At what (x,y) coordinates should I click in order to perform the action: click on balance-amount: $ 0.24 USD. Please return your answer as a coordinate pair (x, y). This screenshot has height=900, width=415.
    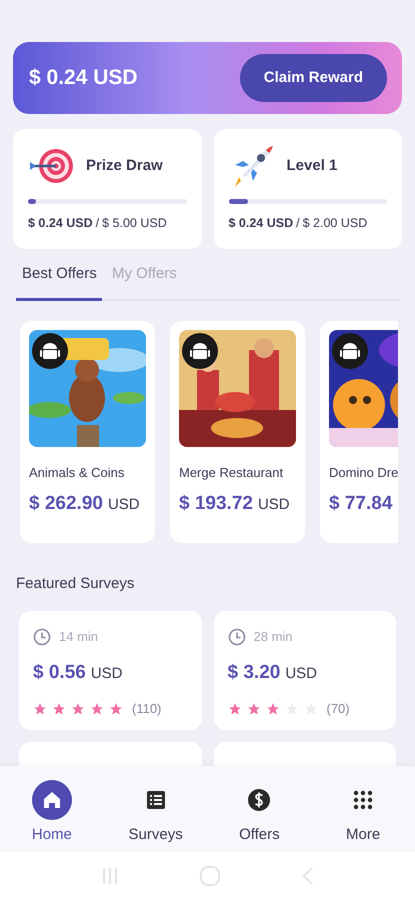
    Looking at the image, I should click on (83, 78).